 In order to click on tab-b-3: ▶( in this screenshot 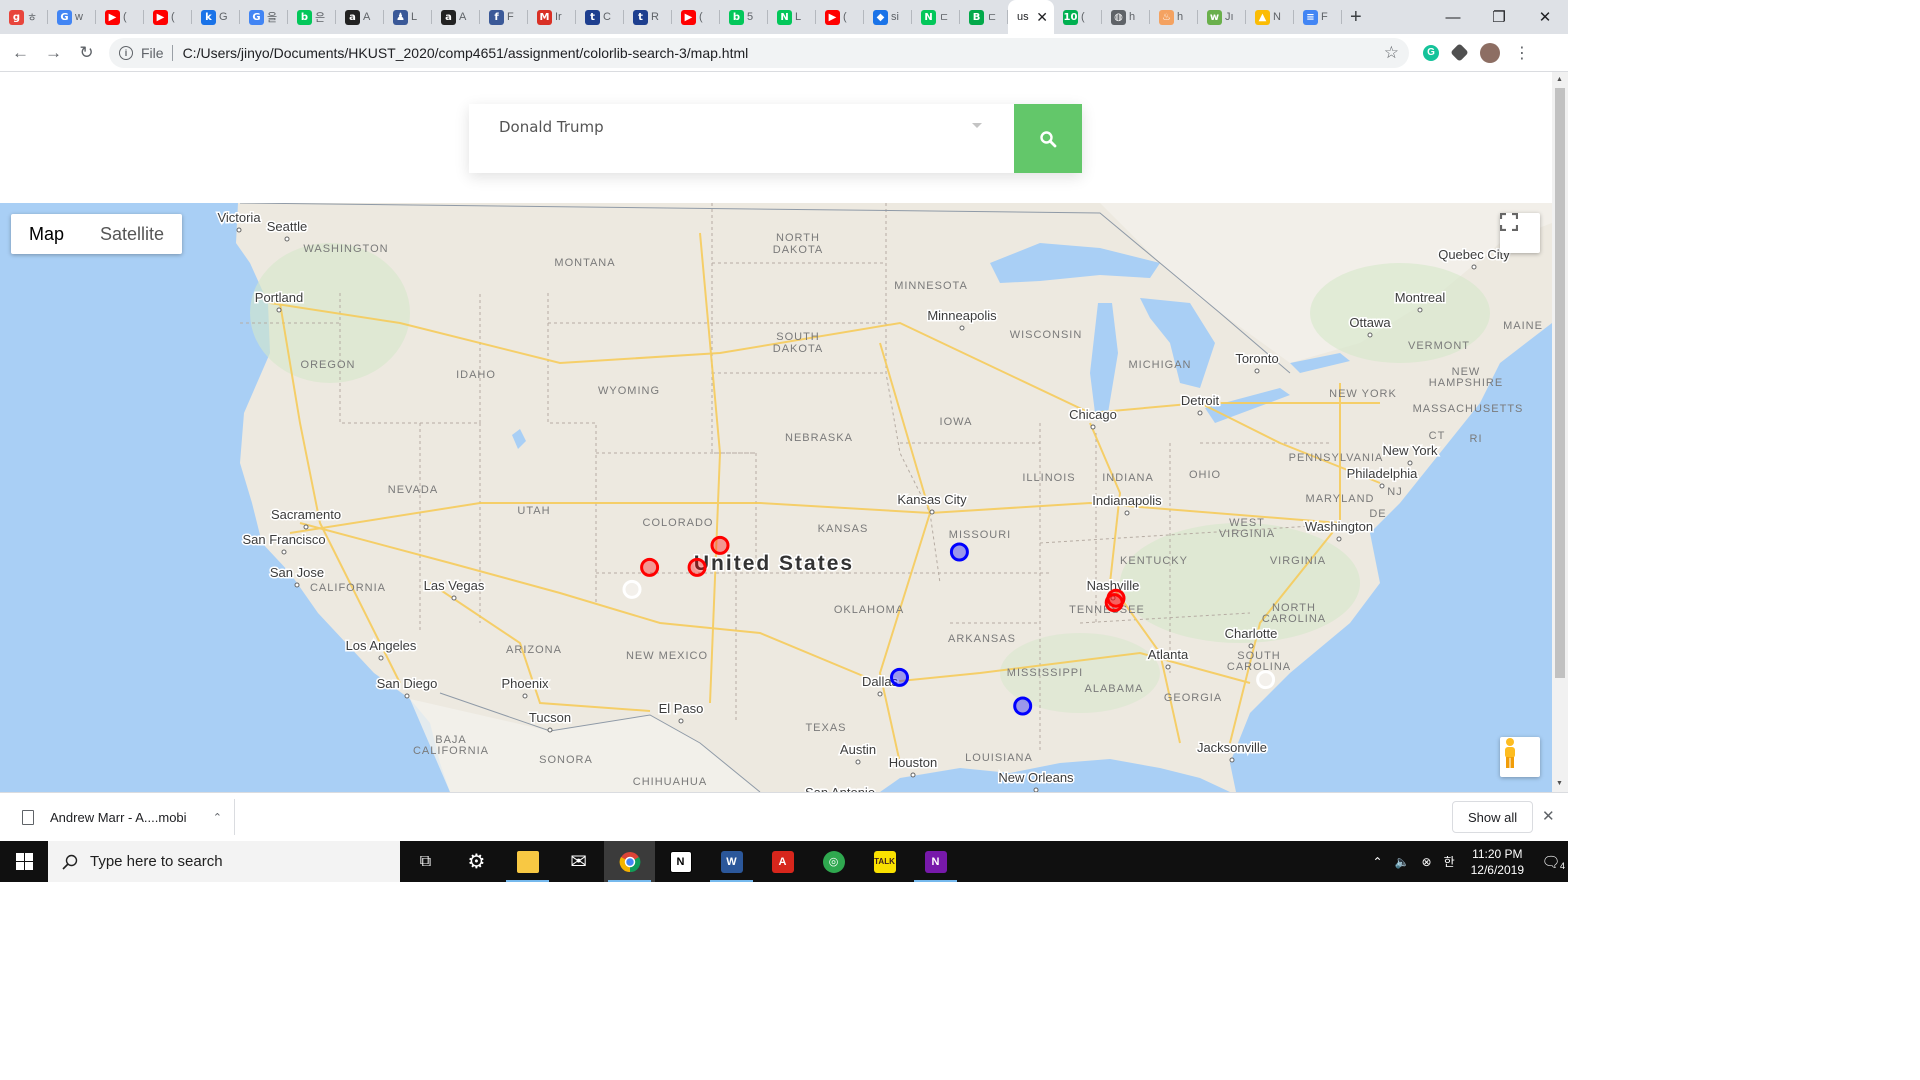, I will do `click(168, 17)`.